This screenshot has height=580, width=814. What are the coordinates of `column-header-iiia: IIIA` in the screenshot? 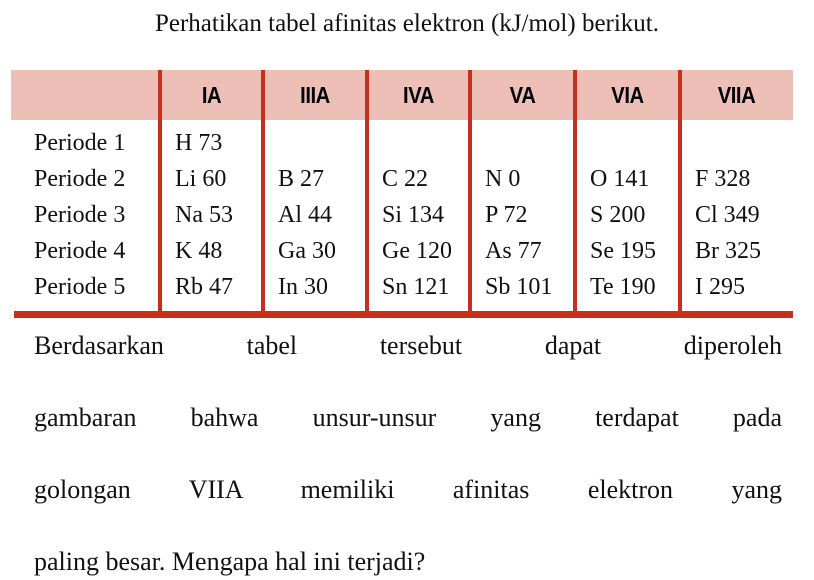 It's located at (315, 95).